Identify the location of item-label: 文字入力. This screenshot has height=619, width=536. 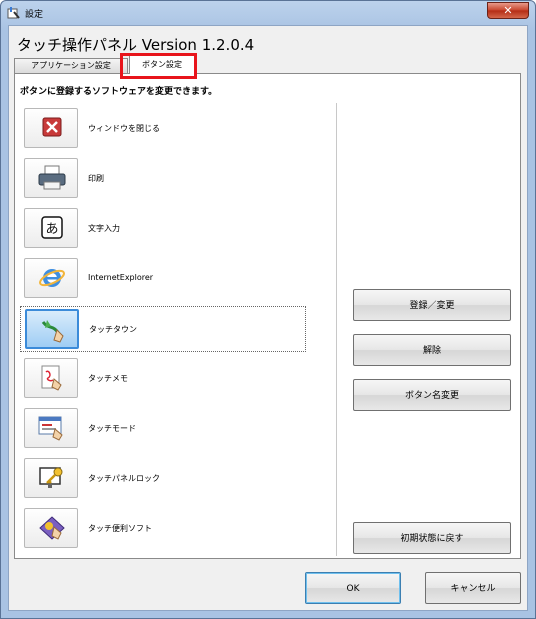
(104, 228).